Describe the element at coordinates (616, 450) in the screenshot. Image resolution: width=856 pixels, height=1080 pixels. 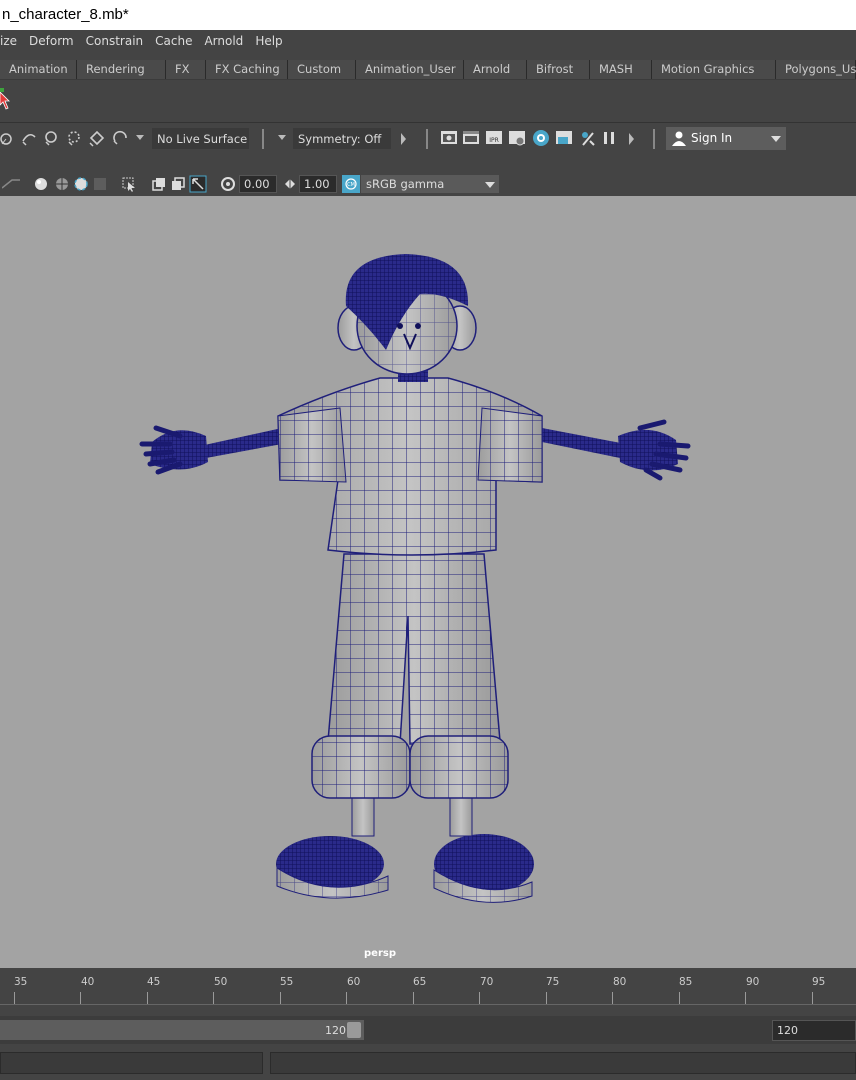
I see `right-arm` at that location.